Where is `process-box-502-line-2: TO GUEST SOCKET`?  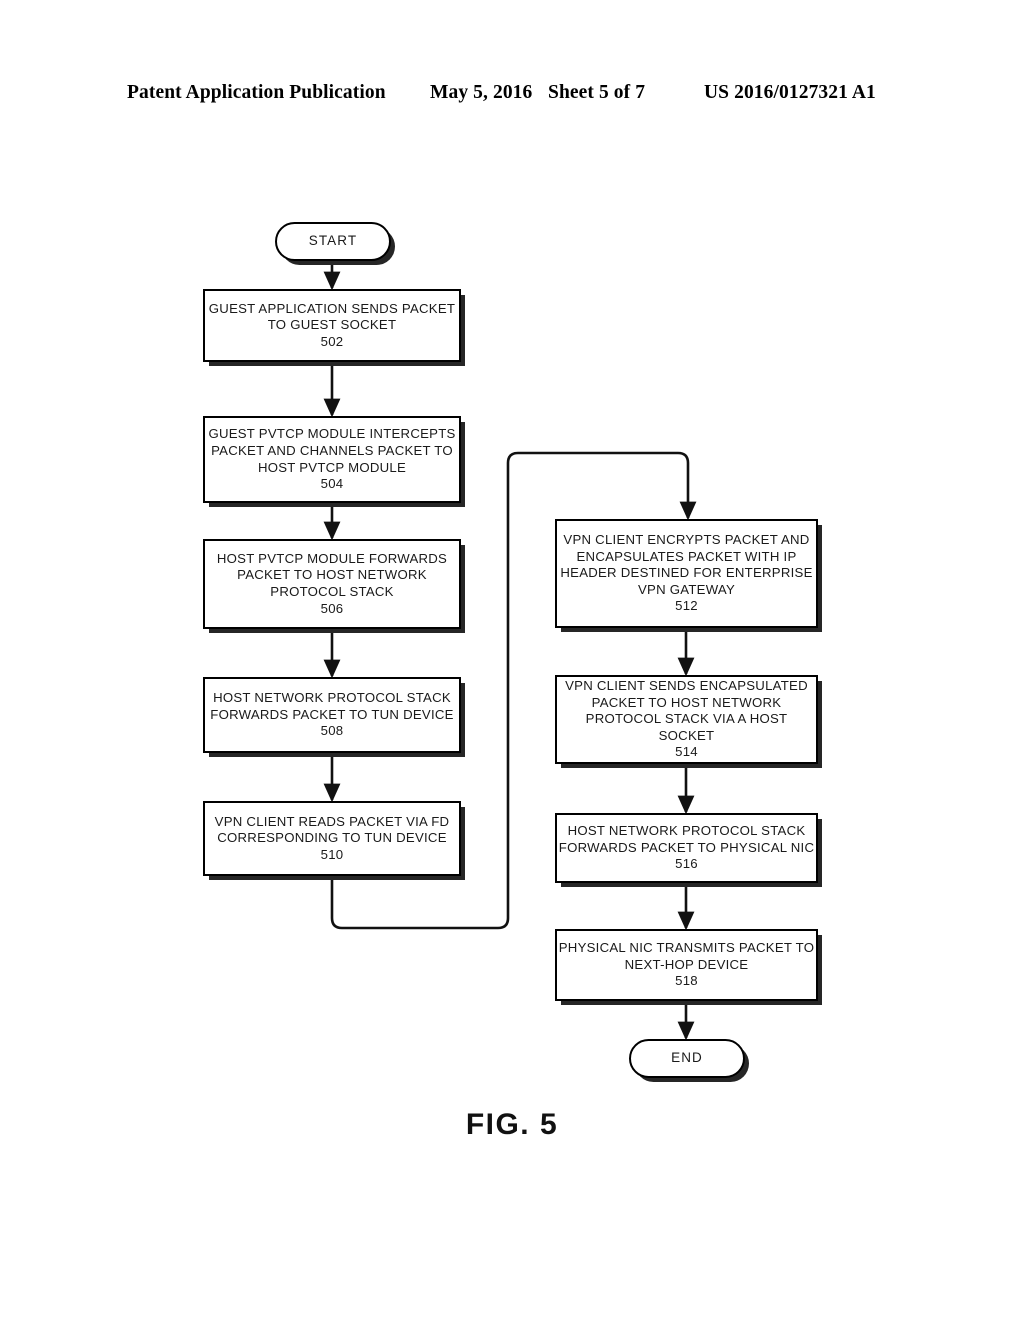 process-box-502-line-2: TO GUEST SOCKET is located at coordinates (332, 325).